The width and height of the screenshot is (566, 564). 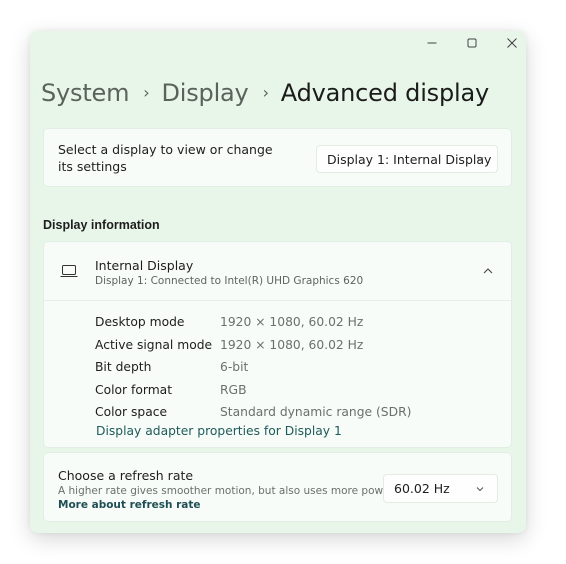 What do you see at coordinates (131, 412) in the screenshot?
I see `row-label: Color space` at bounding box center [131, 412].